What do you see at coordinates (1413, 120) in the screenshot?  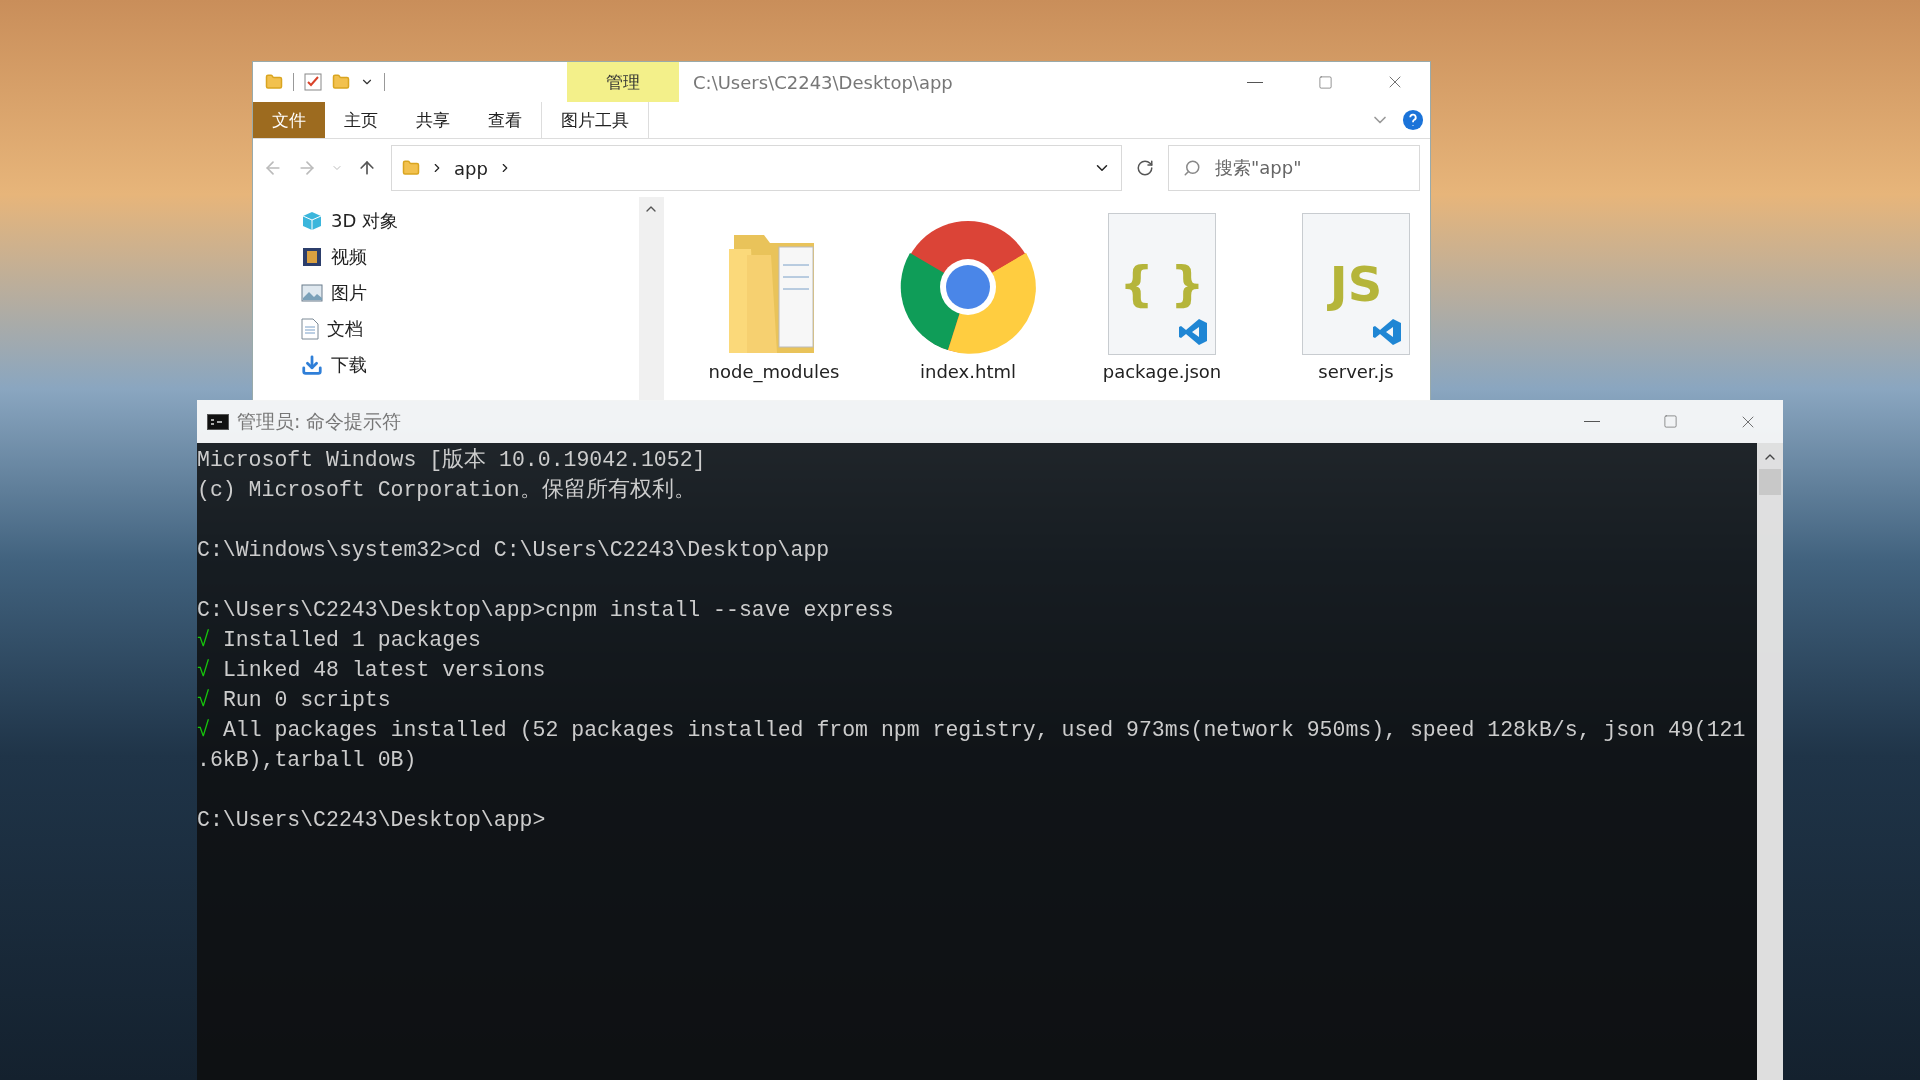 I see `help-icon` at bounding box center [1413, 120].